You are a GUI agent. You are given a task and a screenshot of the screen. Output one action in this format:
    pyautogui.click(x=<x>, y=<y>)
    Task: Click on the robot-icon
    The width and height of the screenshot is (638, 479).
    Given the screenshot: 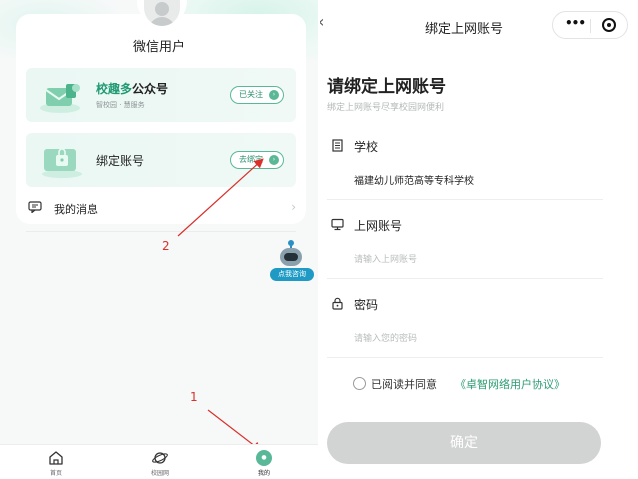 What is the action you would take?
    pyautogui.click(x=291, y=257)
    